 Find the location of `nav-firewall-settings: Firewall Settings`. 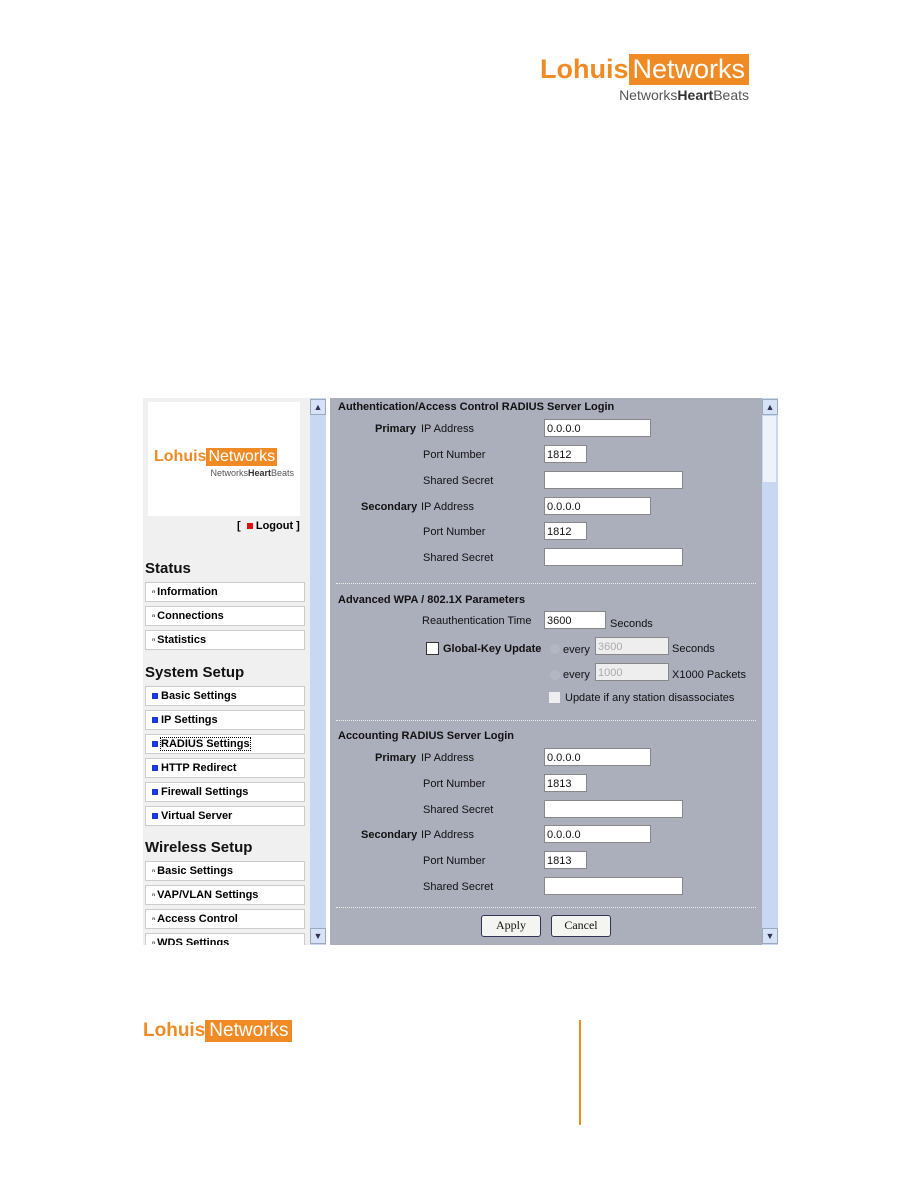

nav-firewall-settings: Firewall Settings is located at coordinates (225, 792).